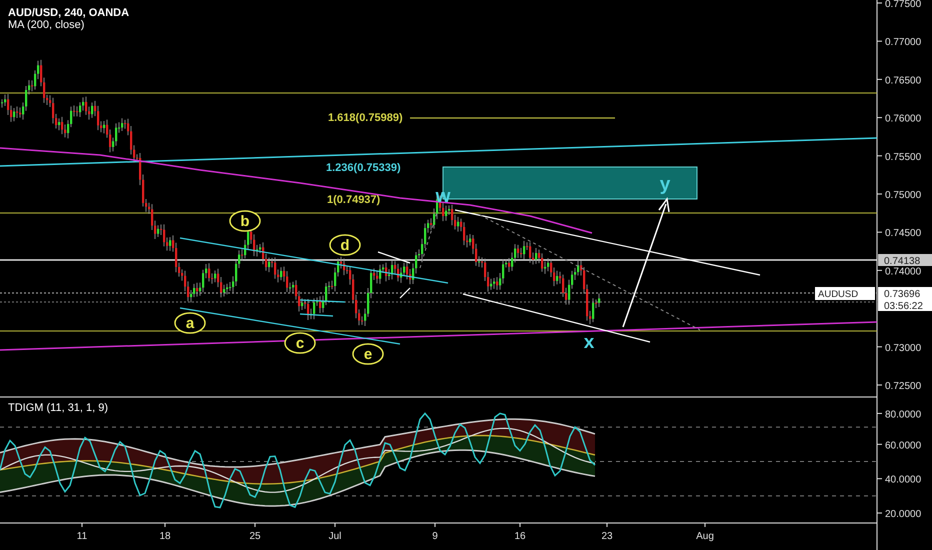  What do you see at coordinates (353, 200) in the screenshot?
I see `fib-level-label: 1(0.74937)` at bounding box center [353, 200].